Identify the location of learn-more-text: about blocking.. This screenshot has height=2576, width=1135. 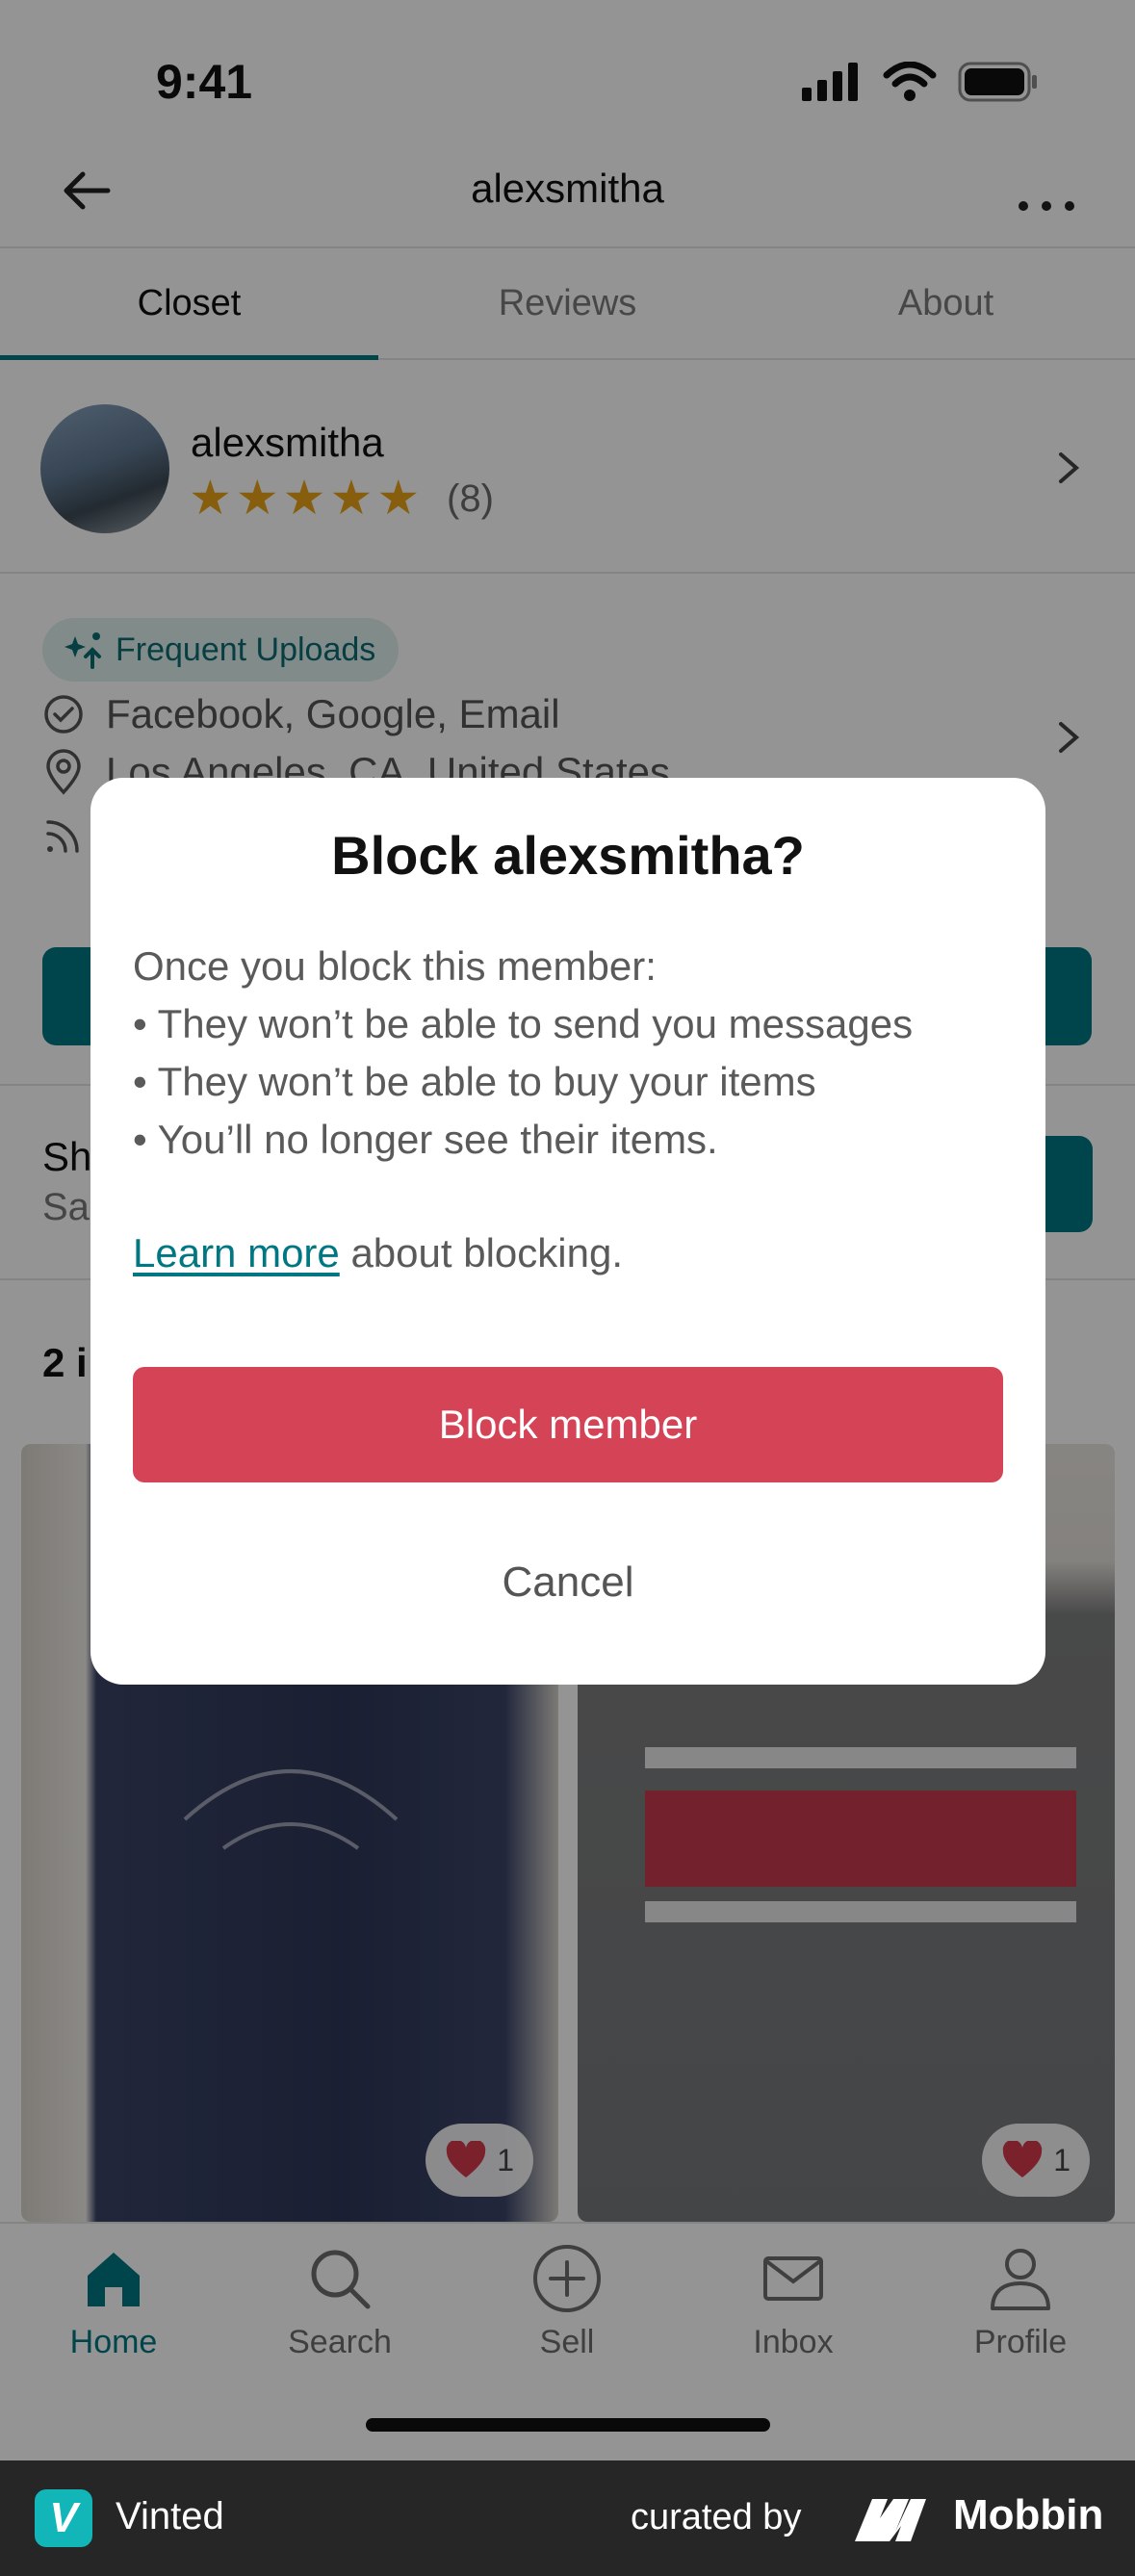
(481, 1253).